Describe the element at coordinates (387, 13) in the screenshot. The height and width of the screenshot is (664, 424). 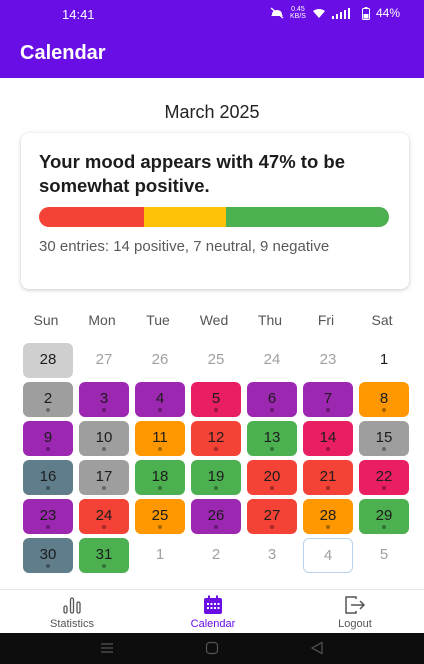
I see `battery-percent: 44%` at that location.